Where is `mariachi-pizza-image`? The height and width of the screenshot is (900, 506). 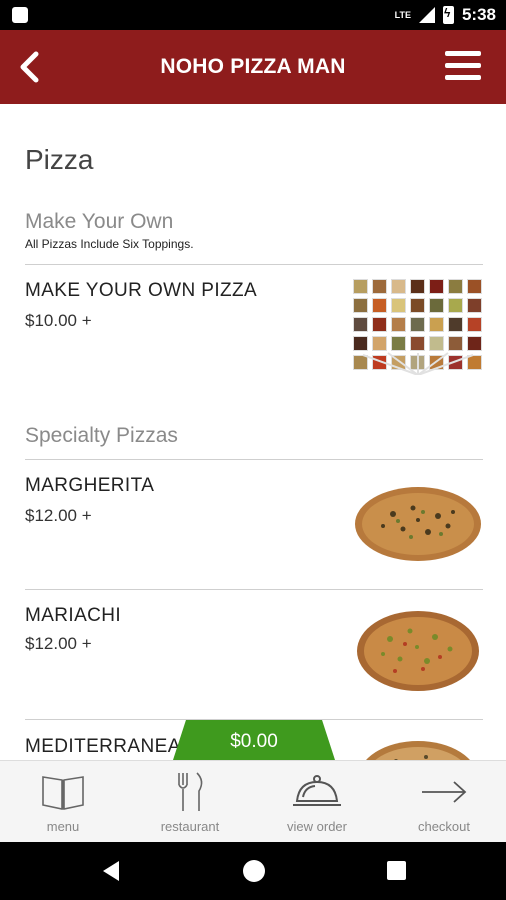
mariachi-pizza-image is located at coordinates (418, 651).